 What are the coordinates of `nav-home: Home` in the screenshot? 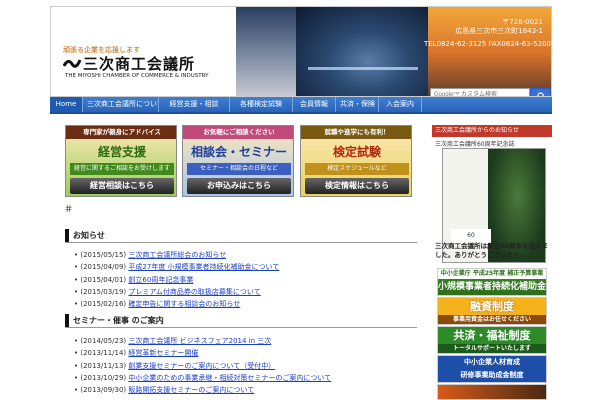 It's located at (66, 104).